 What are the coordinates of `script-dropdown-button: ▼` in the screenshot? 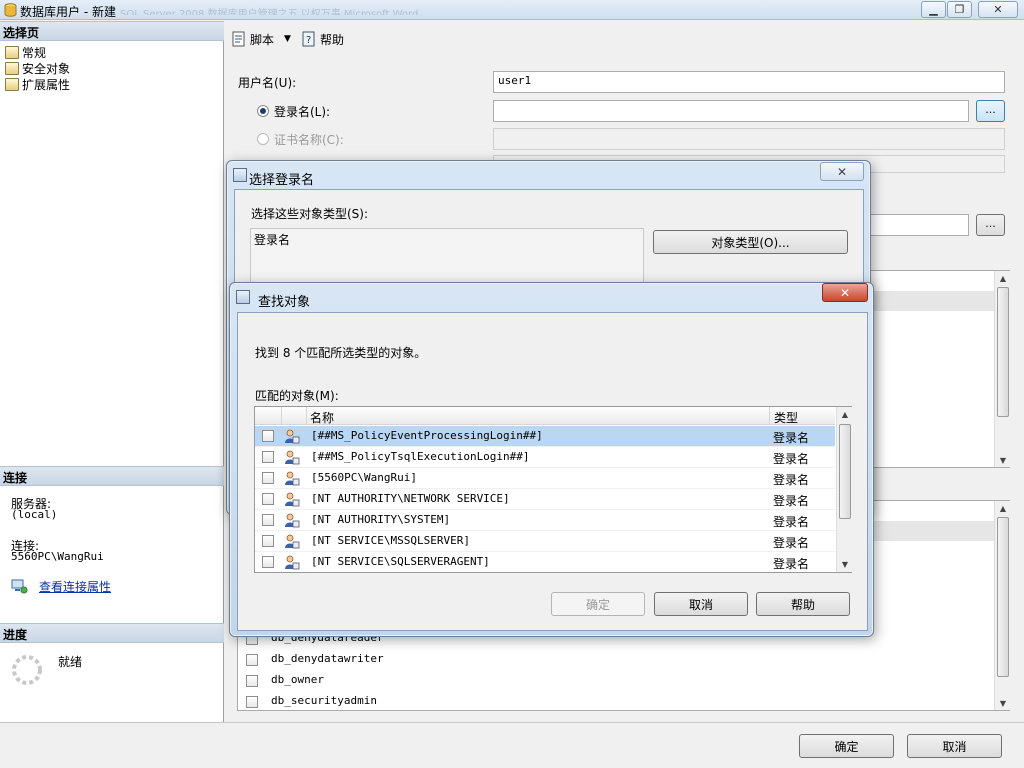 It's located at (287, 39).